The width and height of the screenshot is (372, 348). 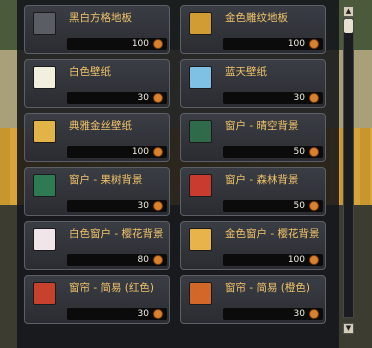 What do you see at coordinates (200, 293) in the screenshot?
I see `orange-curtain-icon` at bounding box center [200, 293].